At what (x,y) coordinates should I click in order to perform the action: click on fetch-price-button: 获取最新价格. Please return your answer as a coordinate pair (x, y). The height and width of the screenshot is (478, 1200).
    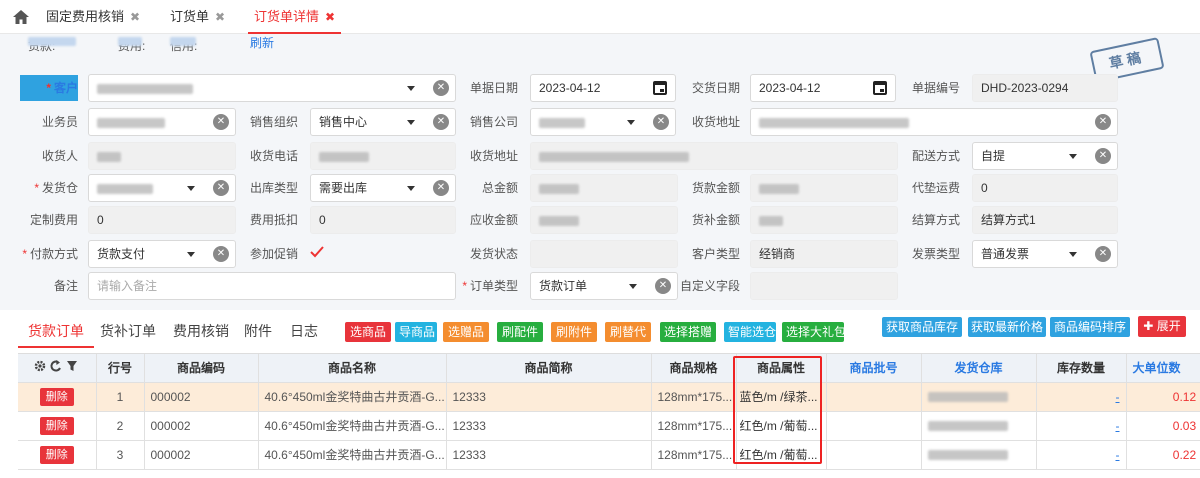
    Looking at the image, I should click on (1007, 327).